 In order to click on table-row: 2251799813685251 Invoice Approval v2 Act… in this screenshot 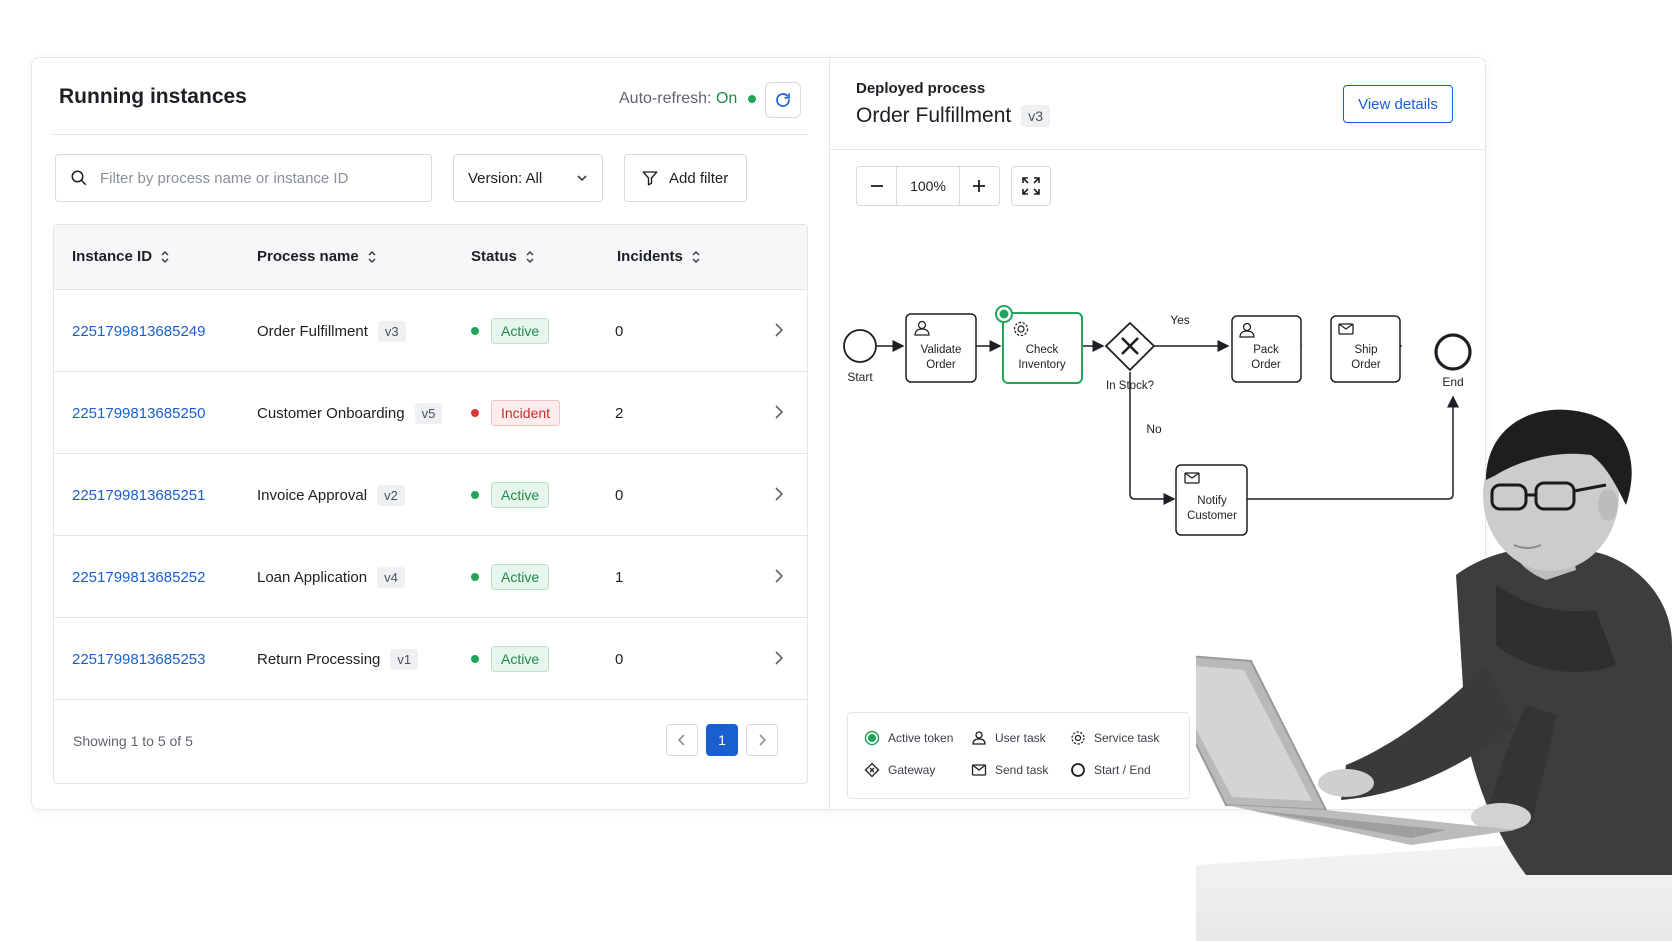, I will do `click(430, 495)`.